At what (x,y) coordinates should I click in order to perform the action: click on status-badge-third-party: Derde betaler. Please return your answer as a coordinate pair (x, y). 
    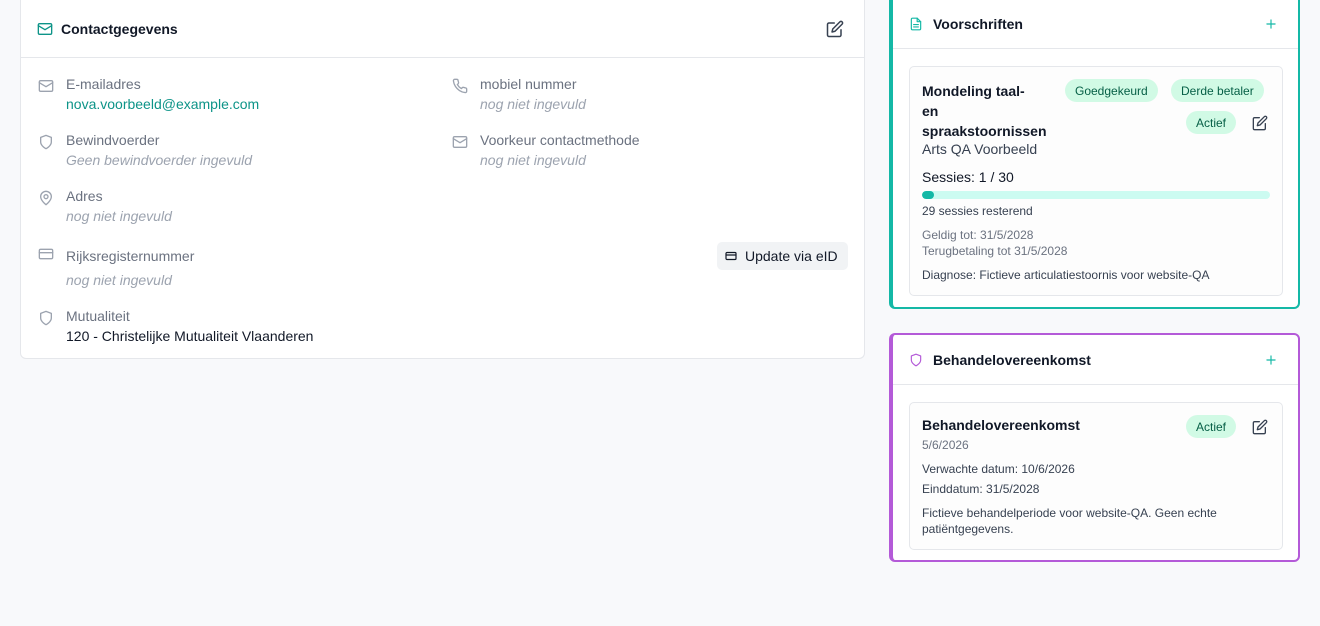
    Looking at the image, I should click on (1217, 90).